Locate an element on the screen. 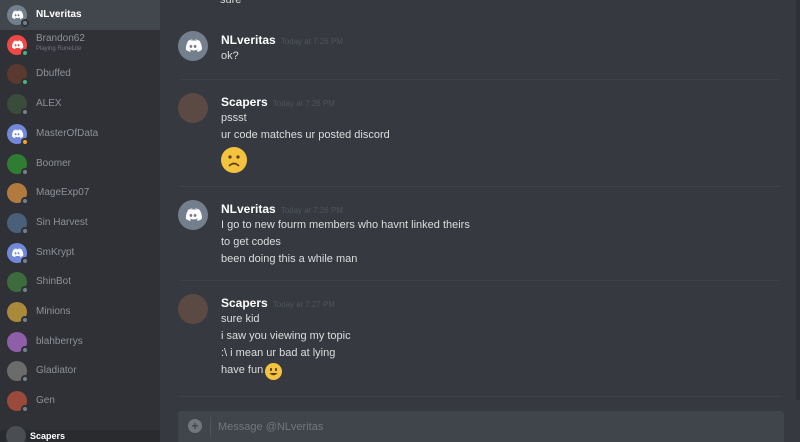 This screenshot has width=800, height=442. dm-item: Brandon62 Playing RuneLite is located at coordinates (80, 45).